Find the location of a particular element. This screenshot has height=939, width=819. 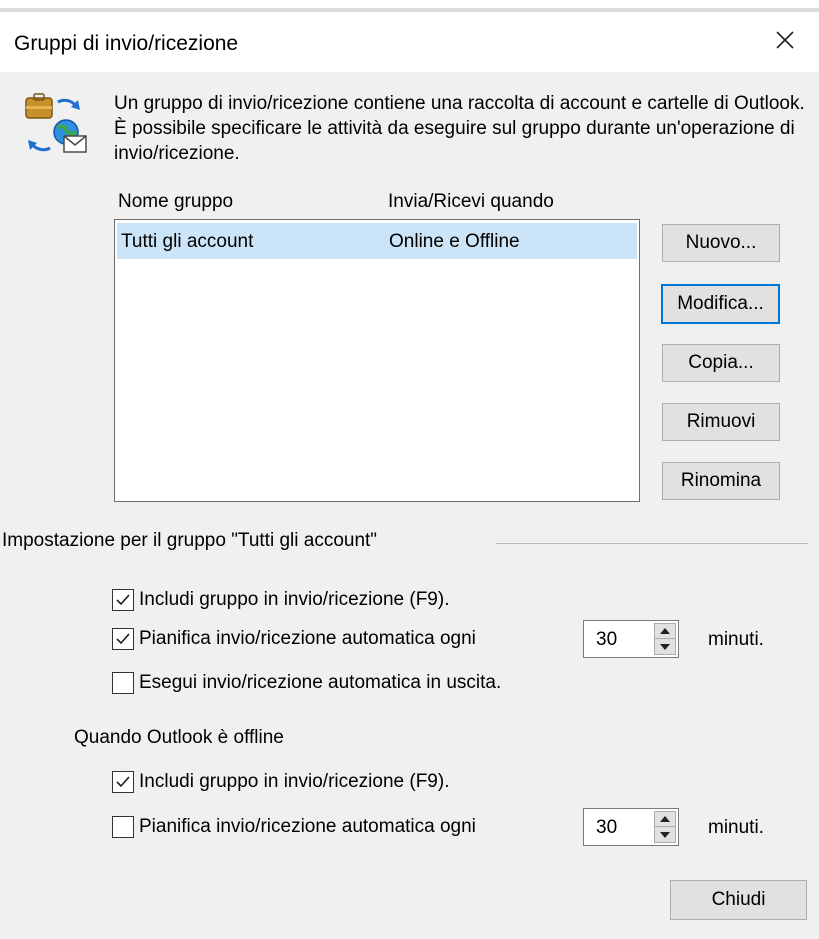

schedule-online-minutes-value: 30 is located at coordinates (606, 640).